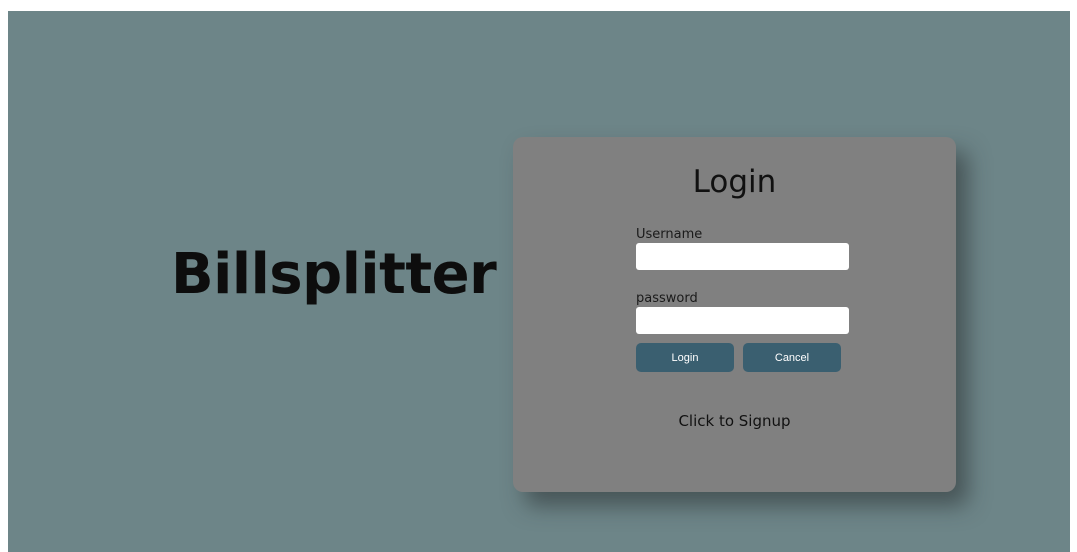 Image resolution: width=1077 pixels, height=552 pixels. I want to click on signup-link: Click to Signup, so click(734, 421).